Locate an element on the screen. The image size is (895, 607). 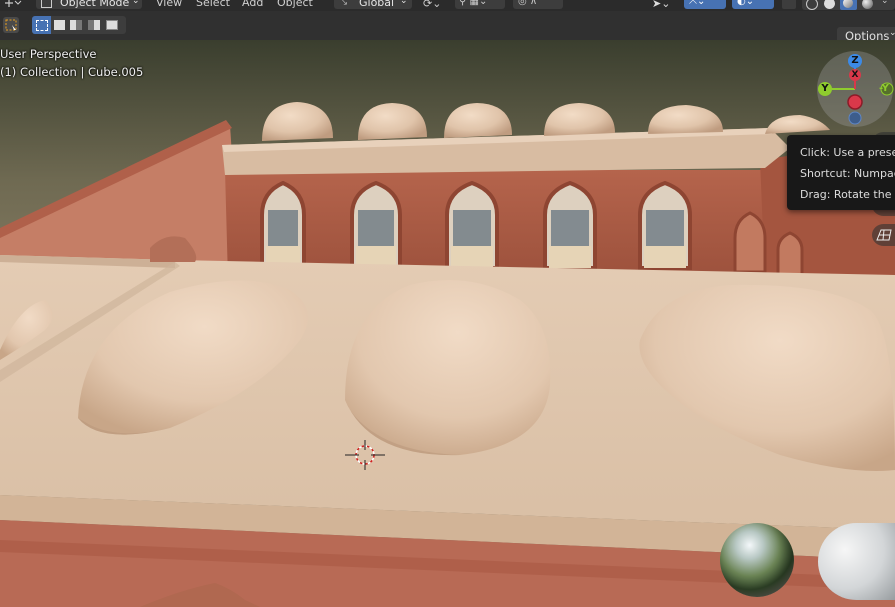
select-mode-subtract-icon is located at coordinates (76, 25).